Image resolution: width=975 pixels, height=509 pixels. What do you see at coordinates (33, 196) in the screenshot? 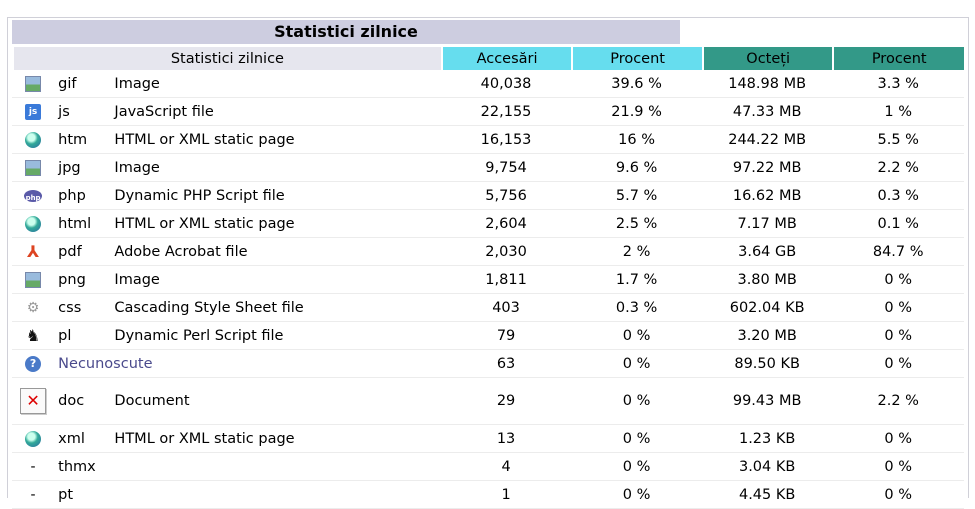
I see `row-icon-cell: php` at bounding box center [33, 196].